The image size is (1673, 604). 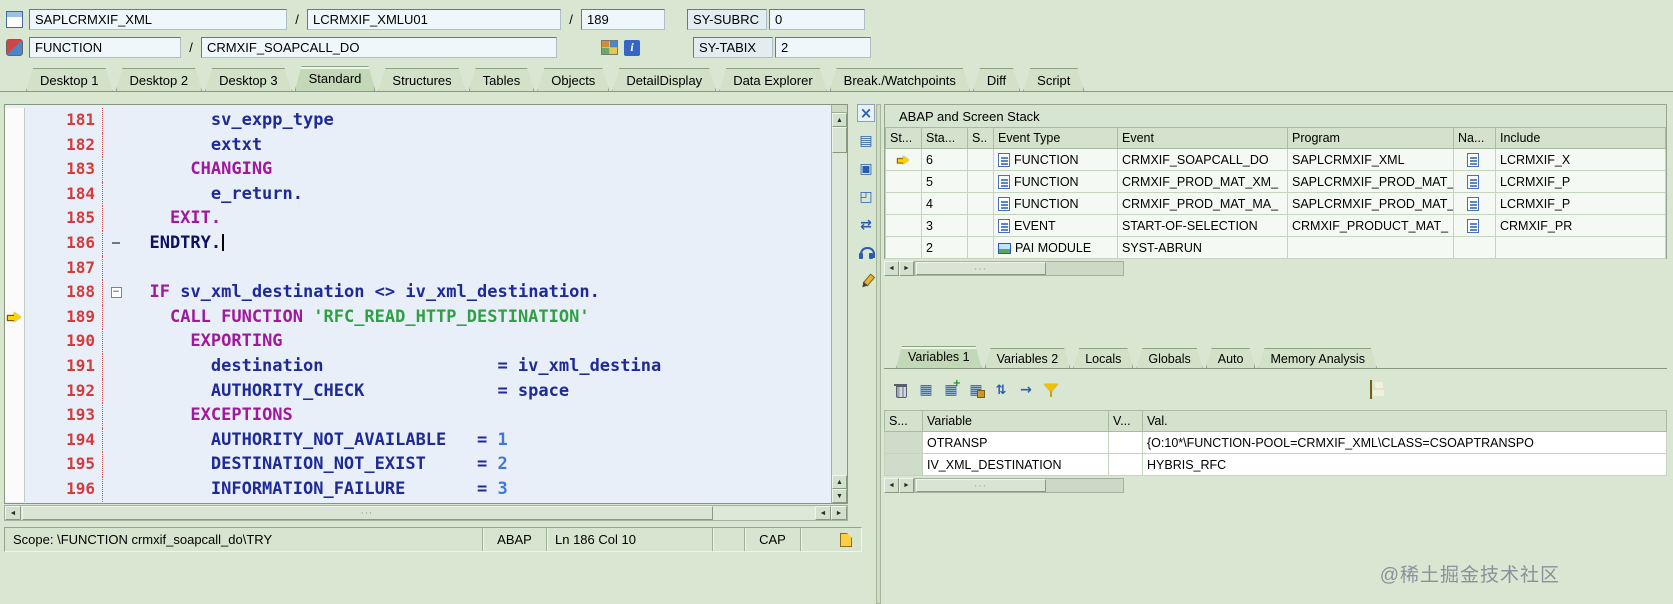 I want to click on event-name-field: CRMXIF_SOAPCALL_DO, so click(x=379, y=47).